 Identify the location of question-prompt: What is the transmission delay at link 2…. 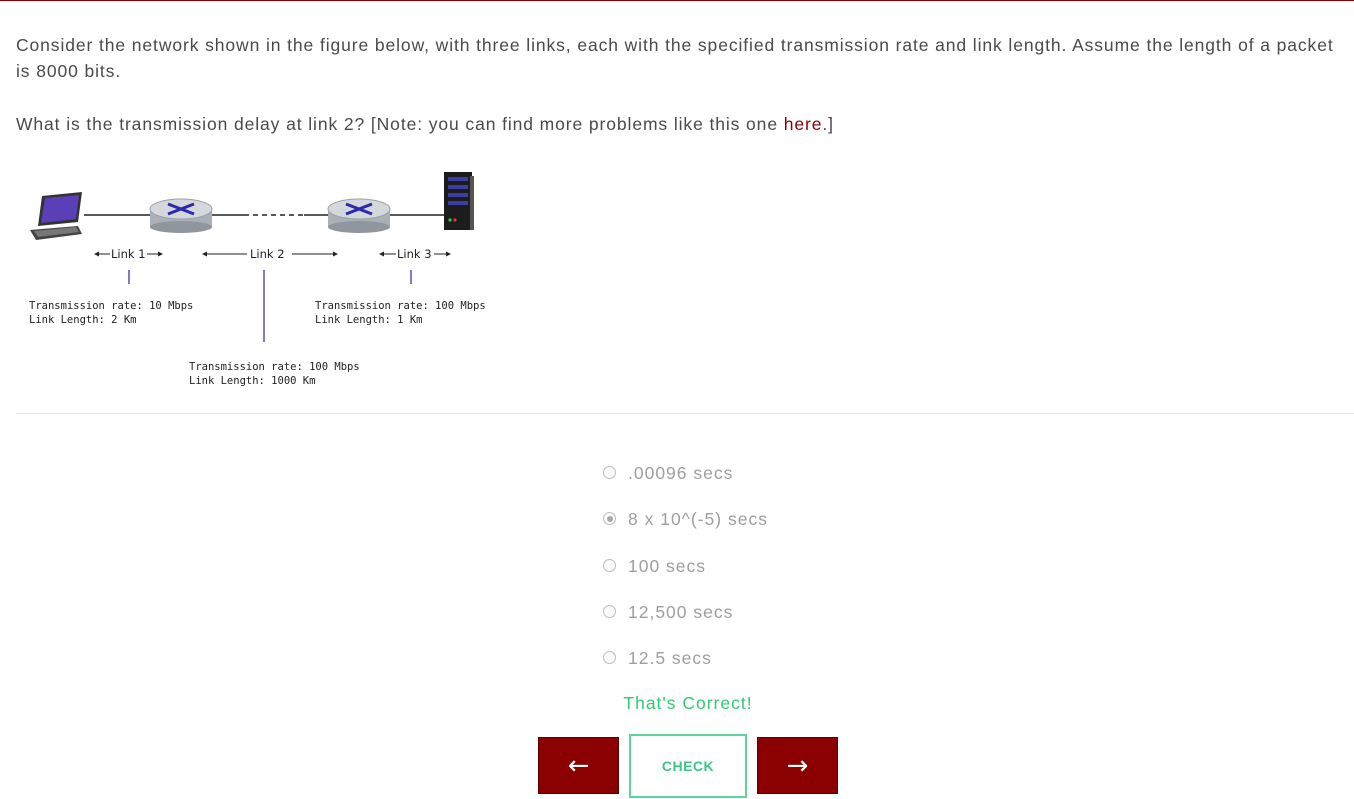
(400, 124).